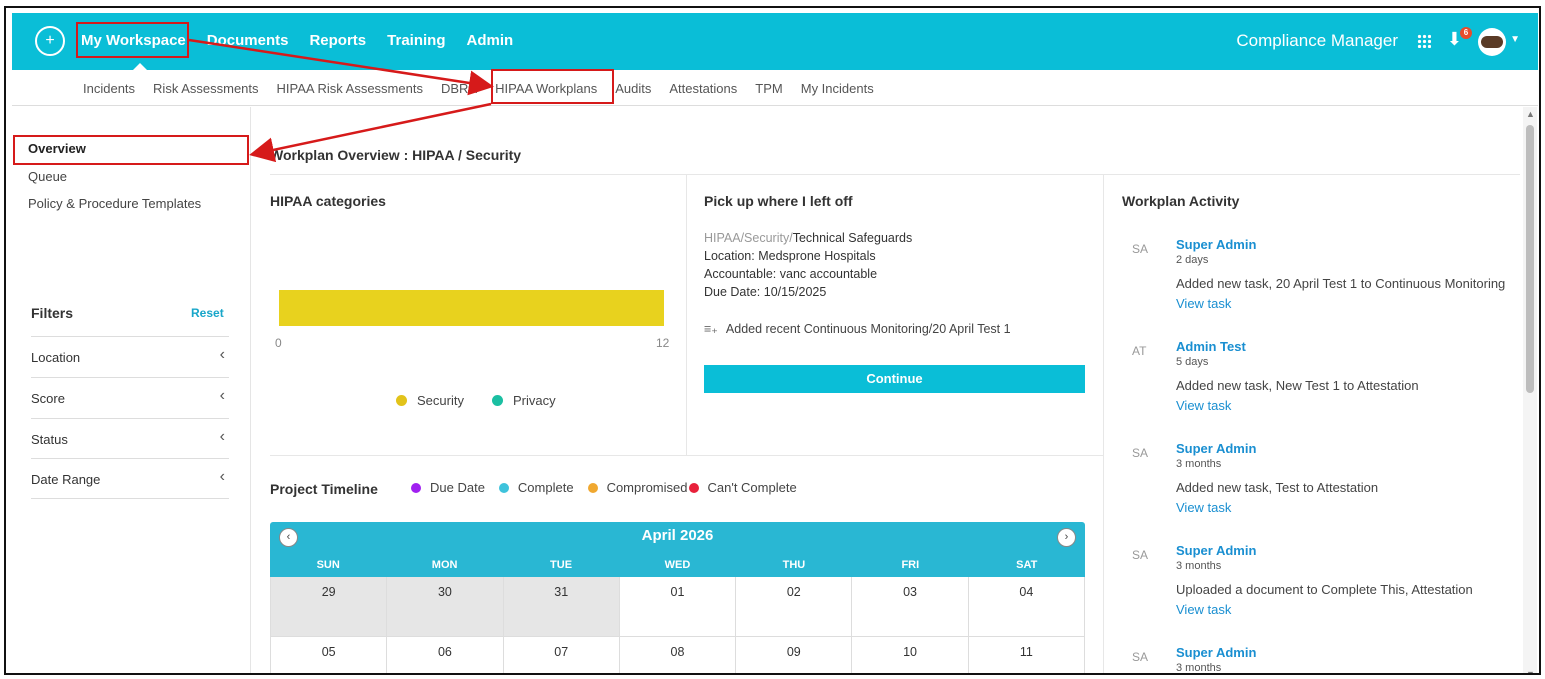 The height and width of the screenshot is (679, 1545). I want to click on filter-label: Location, so click(56, 357).